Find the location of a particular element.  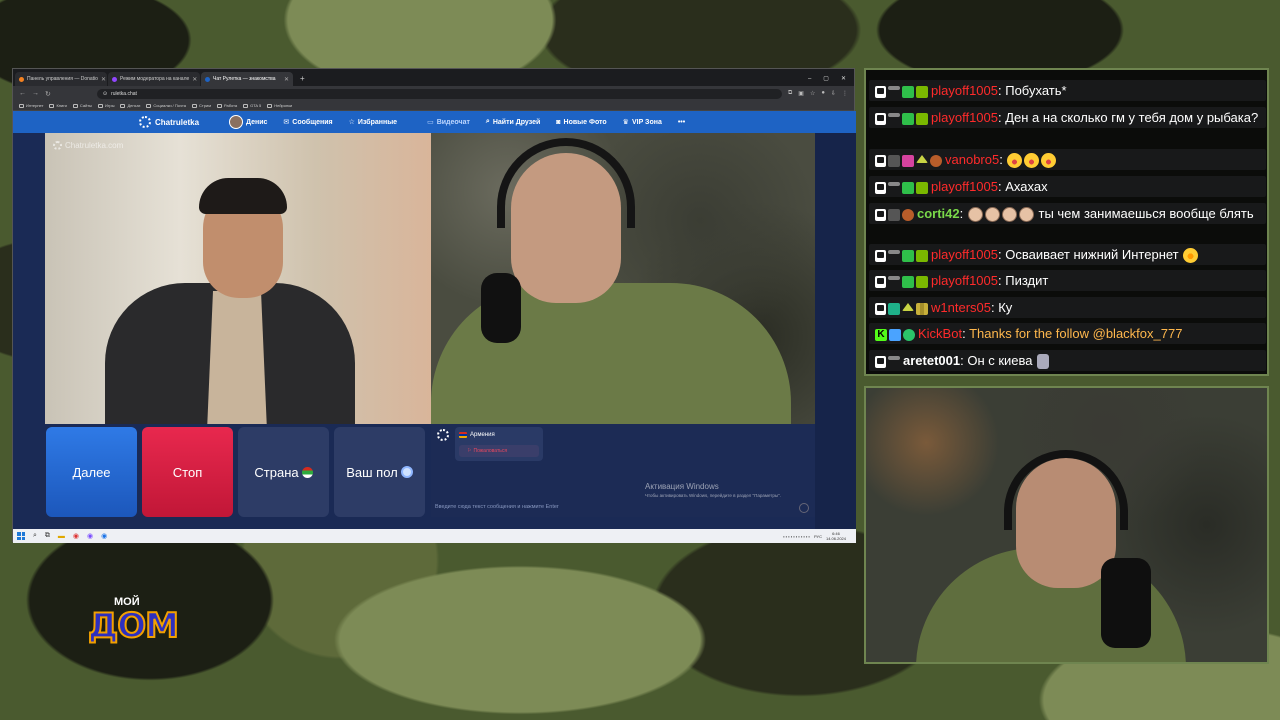

site-info-icon: ⊙ is located at coordinates (105, 94).